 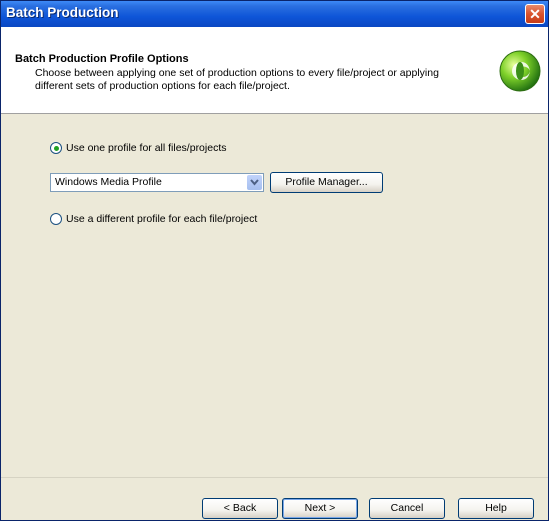 What do you see at coordinates (320, 508) in the screenshot?
I see `next-button: Next >` at bounding box center [320, 508].